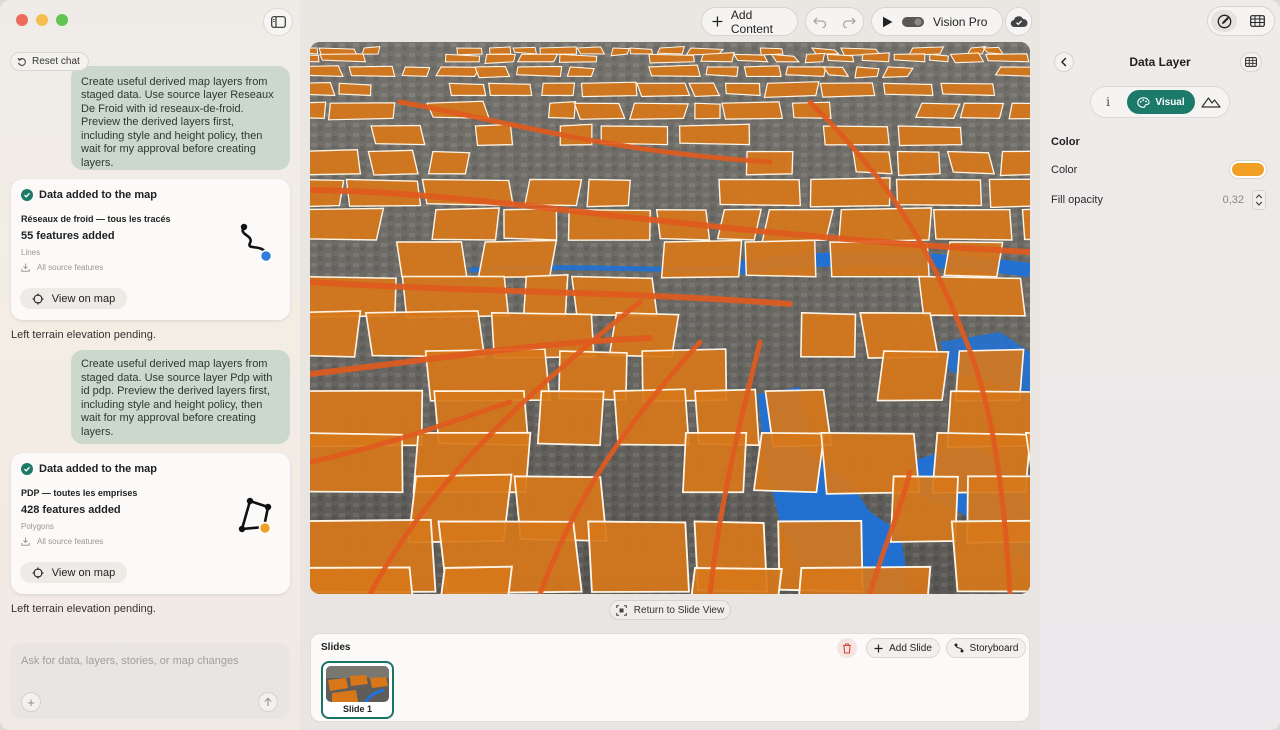 The width and height of the screenshot is (1280, 730). Describe the element at coordinates (1224, 21) in the screenshot. I see `style-editor-button` at that location.